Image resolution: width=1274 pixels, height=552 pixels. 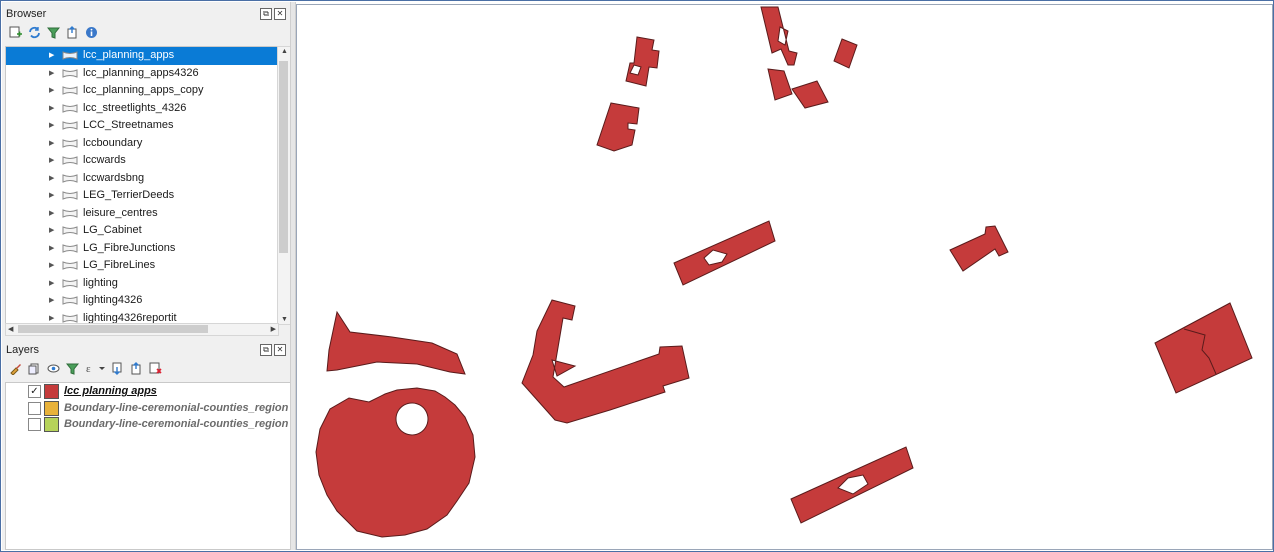 I want to click on filter-legend-icon, so click(x=72, y=368).